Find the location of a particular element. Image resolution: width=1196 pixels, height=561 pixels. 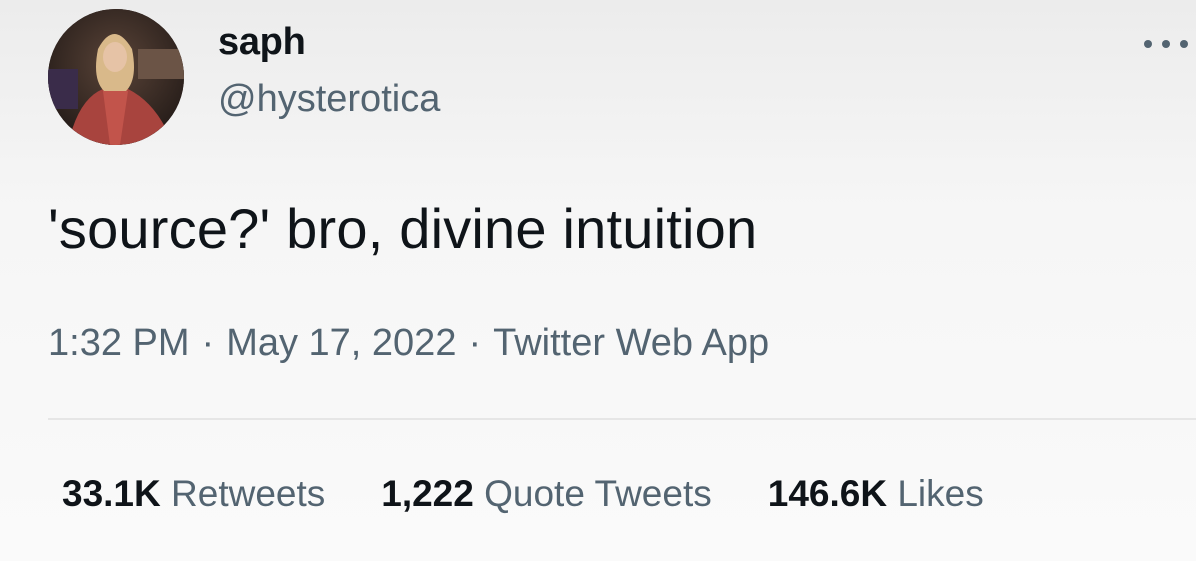

avatar-image is located at coordinates (116, 77).